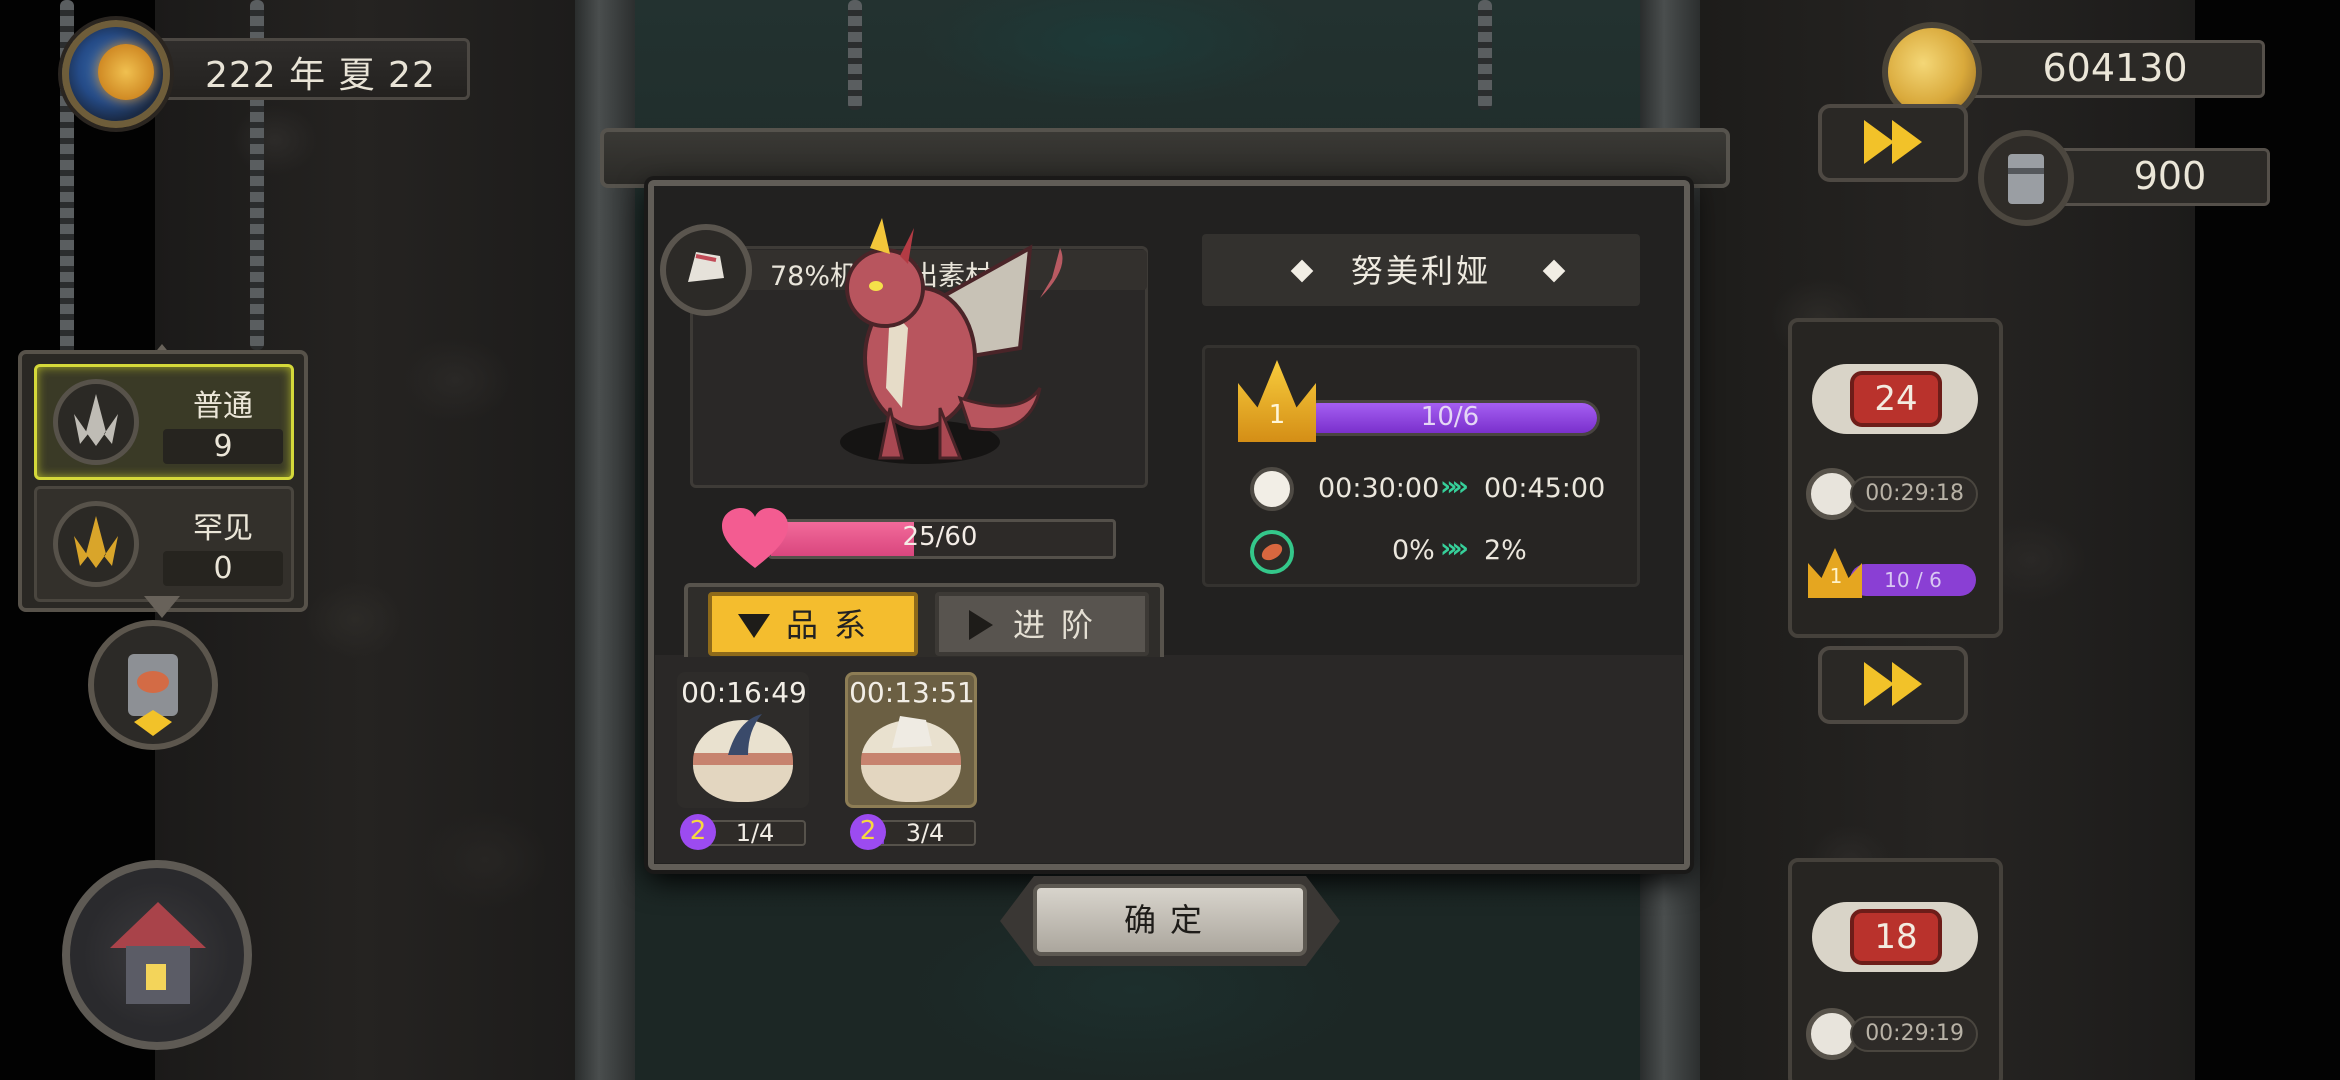 This screenshot has width=2340, height=1080. Describe the element at coordinates (320, 75) in the screenshot. I see `game-date: 222 年 夏 22` at that location.